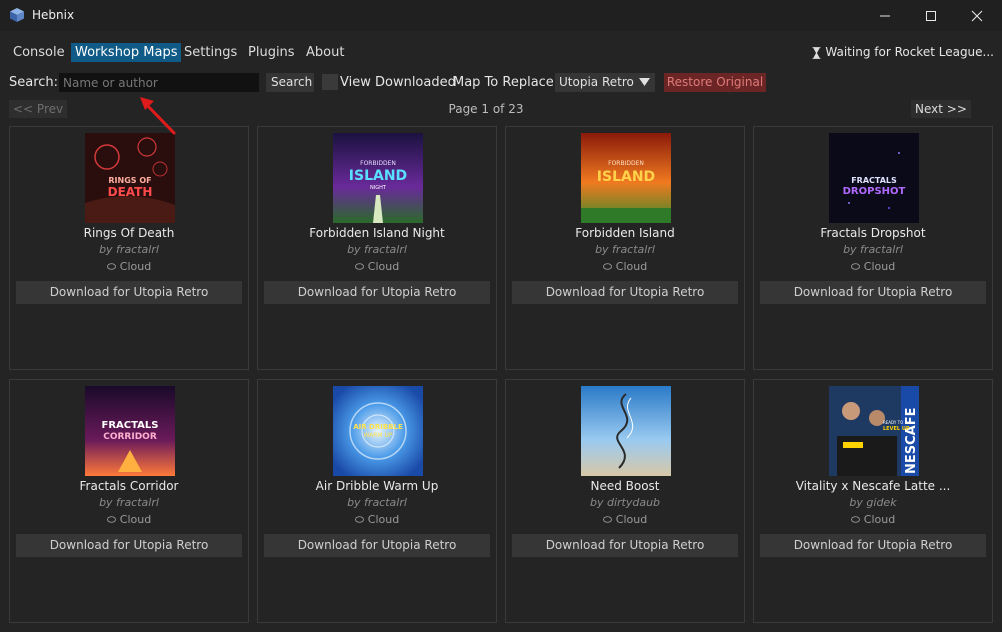 This screenshot has height=632, width=1002. Describe the element at coordinates (873, 233) in the screenshot. I see `map-title: Fractals Dropshot` at that location.